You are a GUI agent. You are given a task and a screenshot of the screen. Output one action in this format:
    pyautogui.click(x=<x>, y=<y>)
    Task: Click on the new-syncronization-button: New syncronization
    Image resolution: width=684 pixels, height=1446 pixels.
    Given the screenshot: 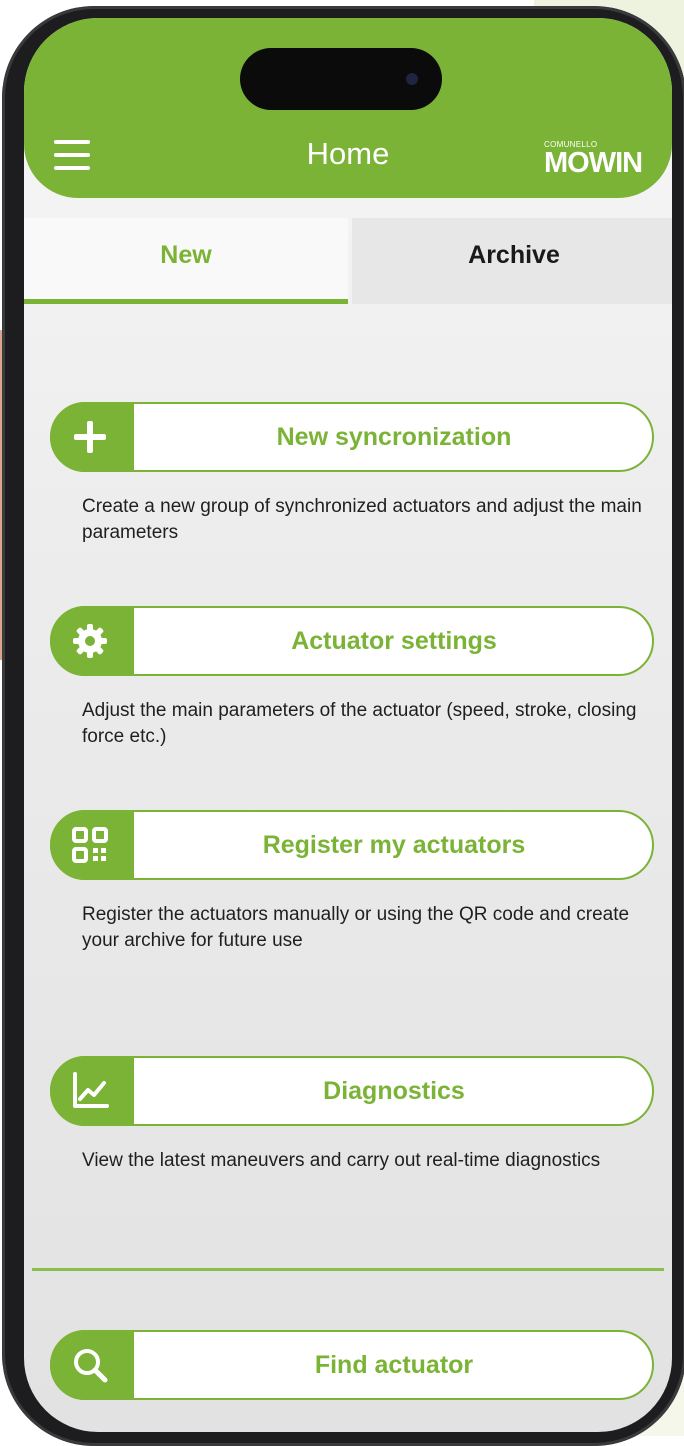 What is the action you would take?
    pyautogui.click(x=352, y=437)
    